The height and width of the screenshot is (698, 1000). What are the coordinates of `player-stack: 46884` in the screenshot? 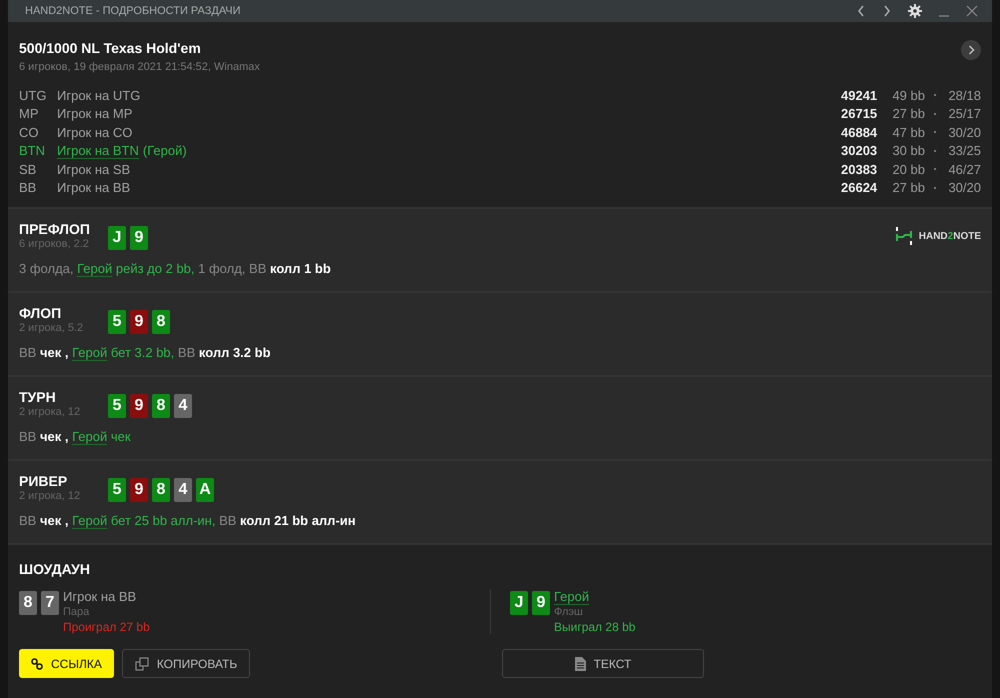 It's located at (859, 132).